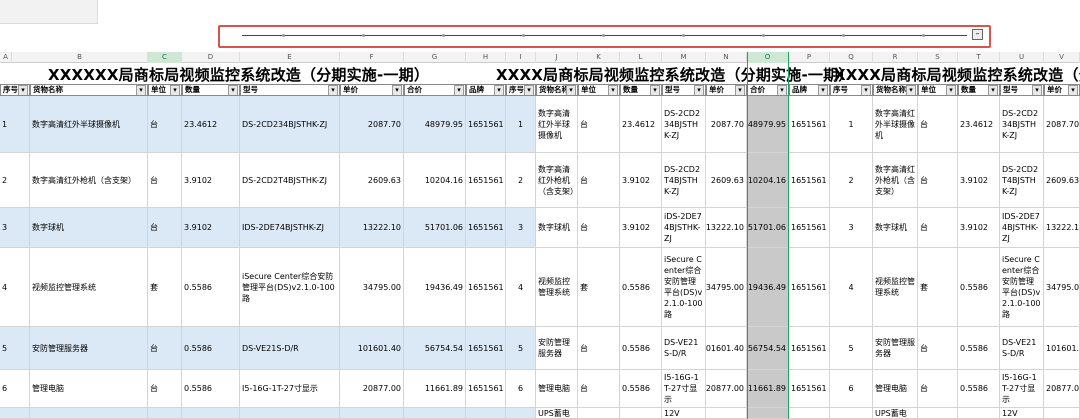 Image resolution: width=1080 pixels, height=419 pixels. What do you see at coordinates (726, 348) in the screenshot?
I see `mid-price: 101601.40` at bounding box center [726, 348].